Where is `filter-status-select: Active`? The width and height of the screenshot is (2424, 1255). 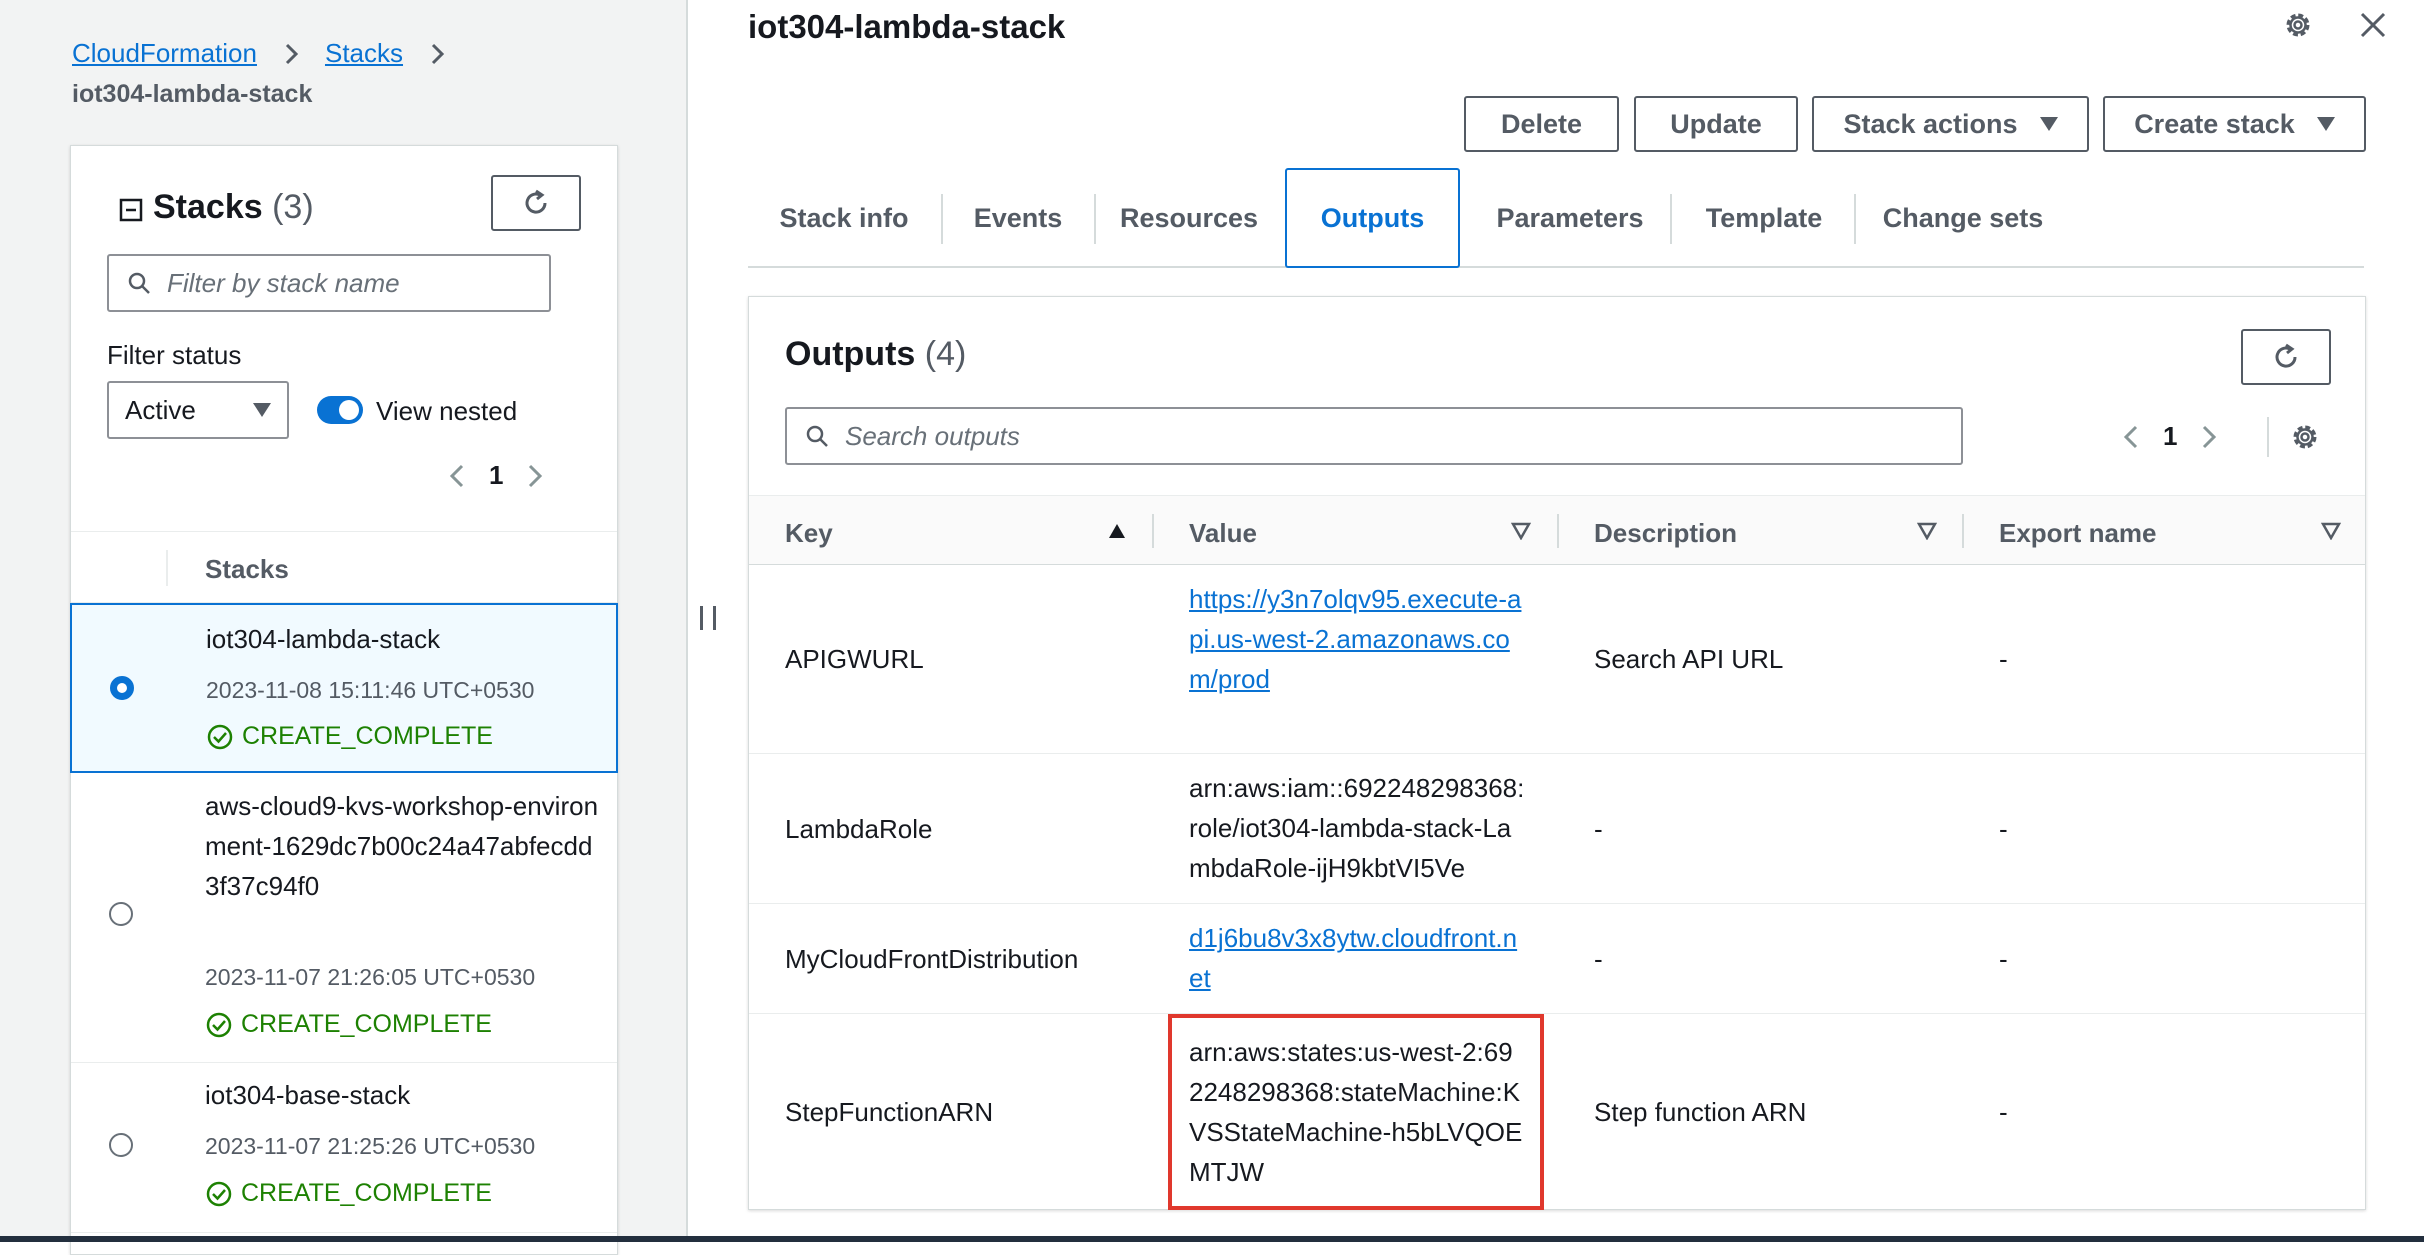
filter-status-select: Active is located at coordinates (198, 410).